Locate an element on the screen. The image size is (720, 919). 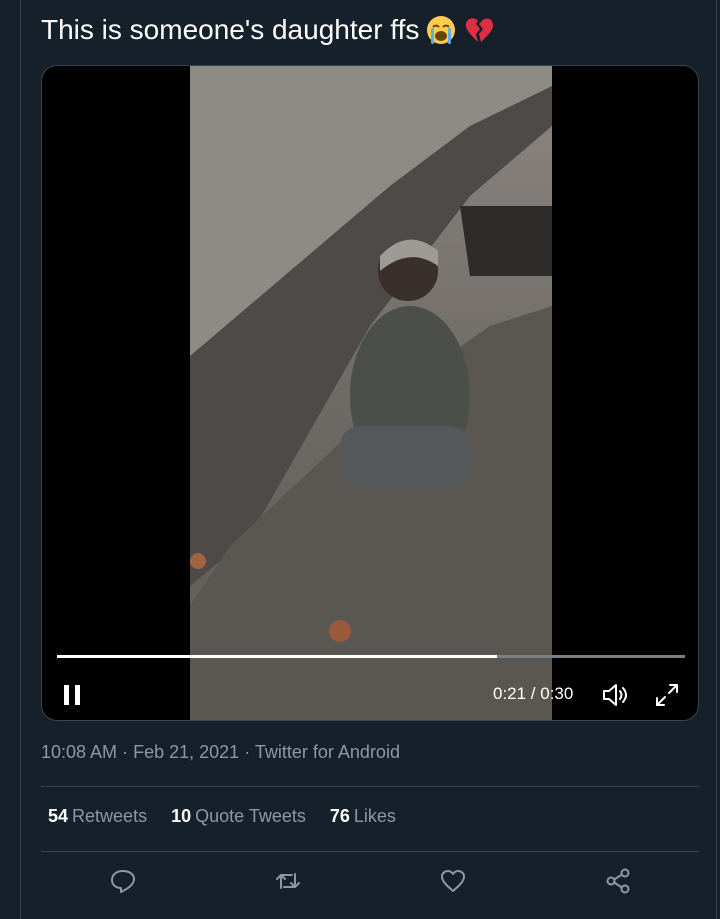
retweets-stat: 54 Retweets is located at coordinates (97, 816).